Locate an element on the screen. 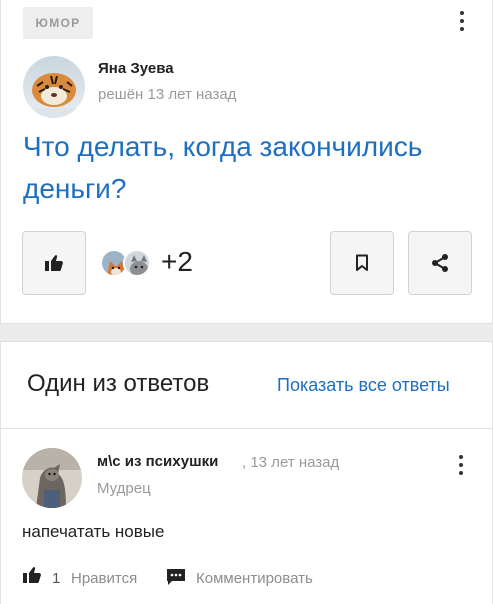 The image size is (493, 604). author-avatar is located at coordinates (54, 87).